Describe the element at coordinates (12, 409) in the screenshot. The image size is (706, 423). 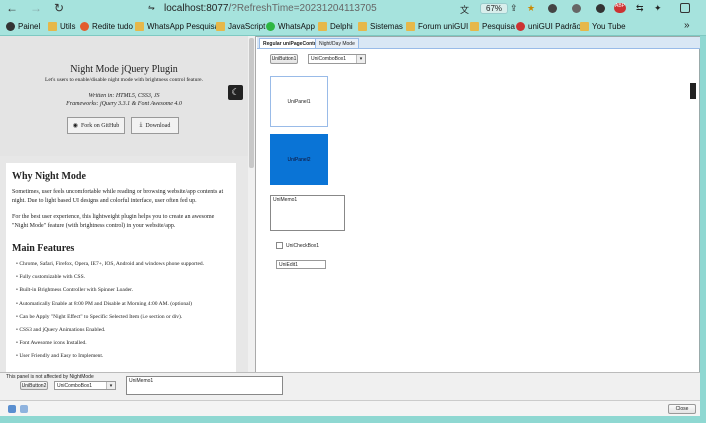
I see `app-icon` at that location.